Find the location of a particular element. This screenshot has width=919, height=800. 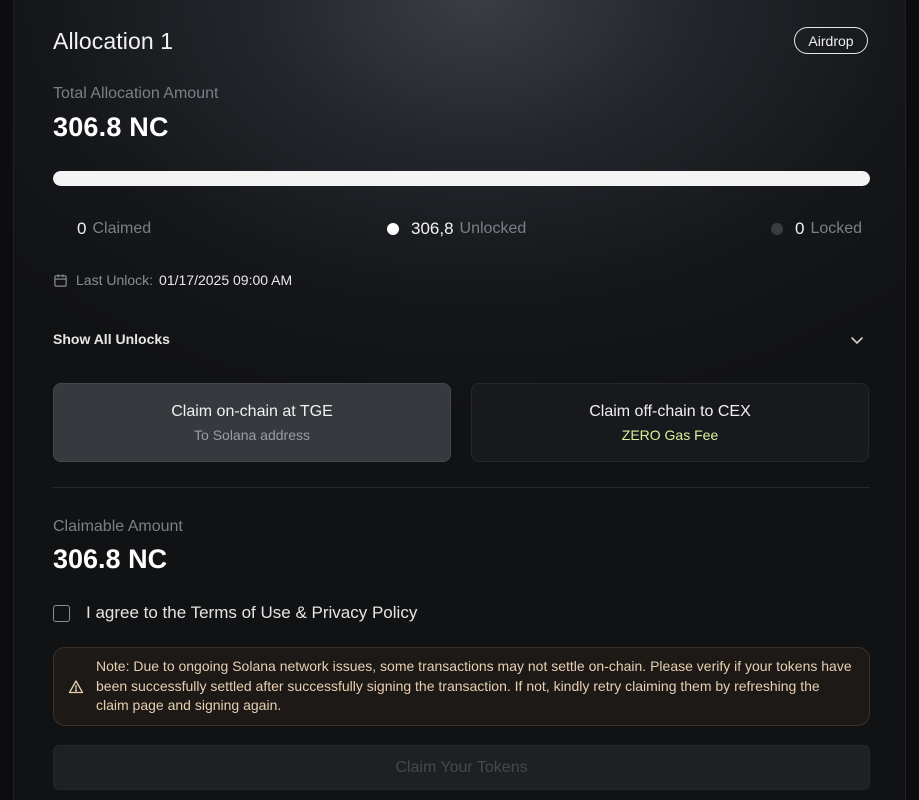

unlocked-dot-icon is located at coordinates (393, 229).